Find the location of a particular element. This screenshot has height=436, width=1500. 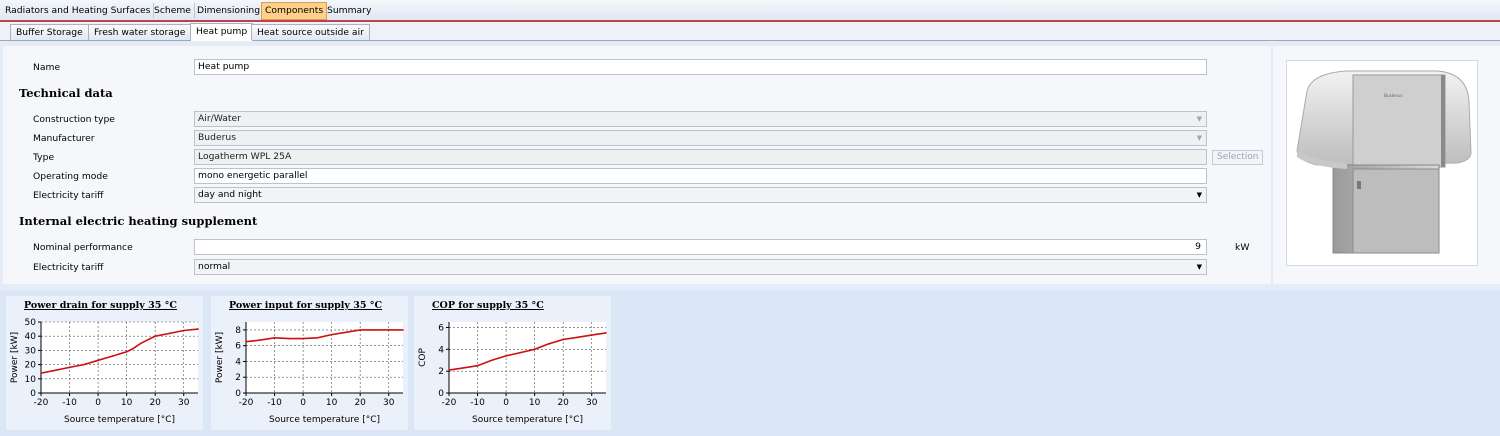

name-input: Heat pump is located at coordinates (700, 67).